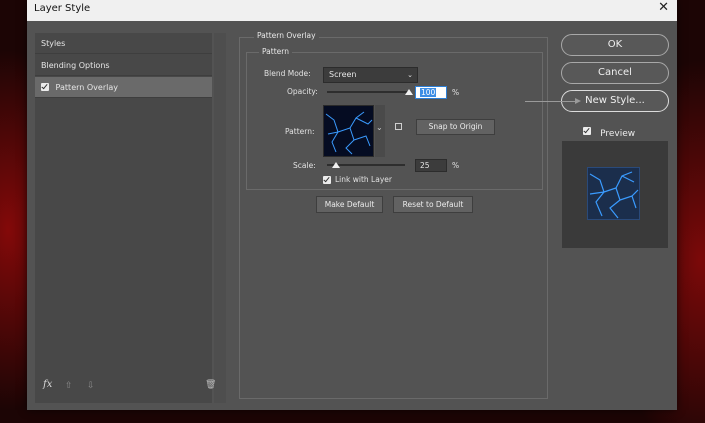 The height and width of the screenshot is (423, 705). I want to click on ok-button: OK, so click(615, 45).